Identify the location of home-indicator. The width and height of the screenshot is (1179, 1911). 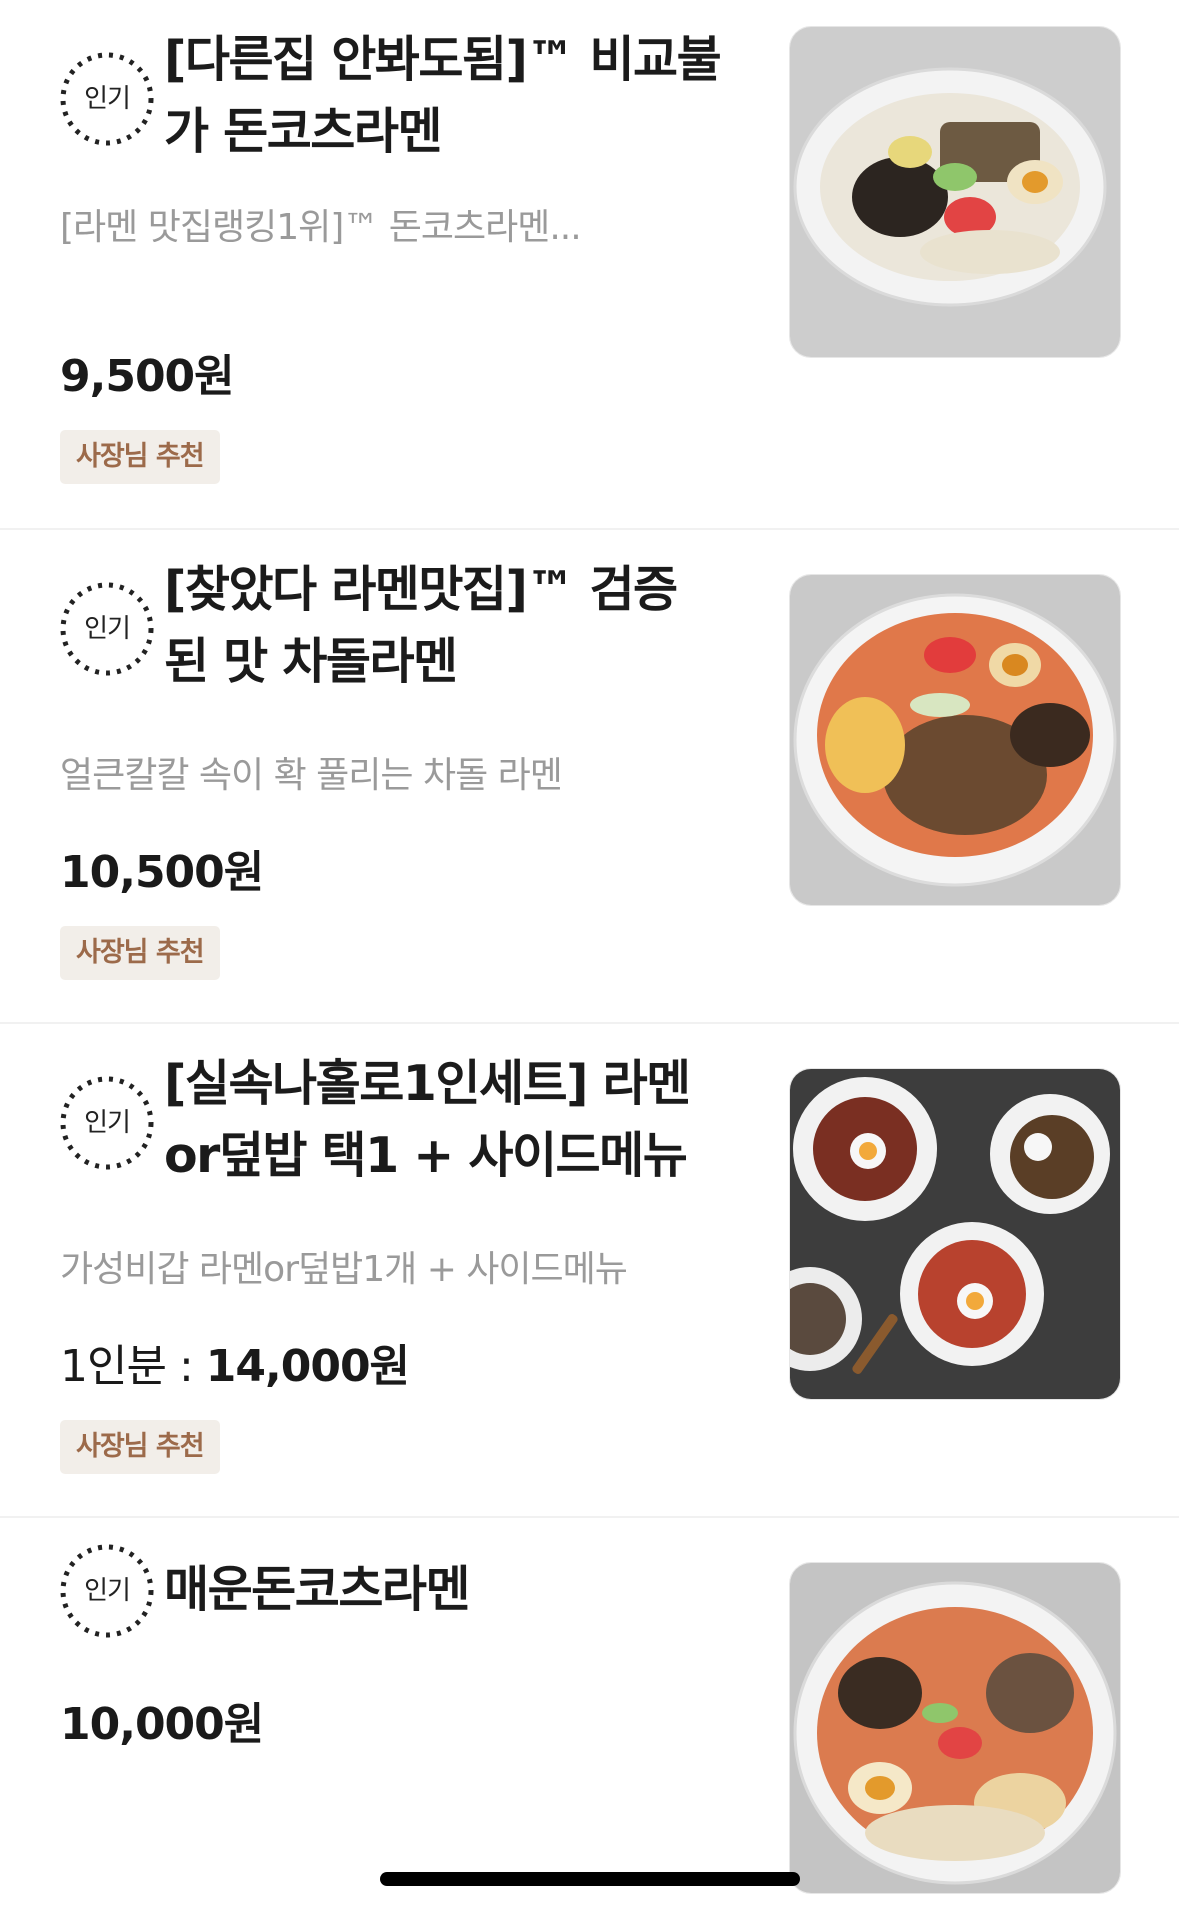
(590, 1879).